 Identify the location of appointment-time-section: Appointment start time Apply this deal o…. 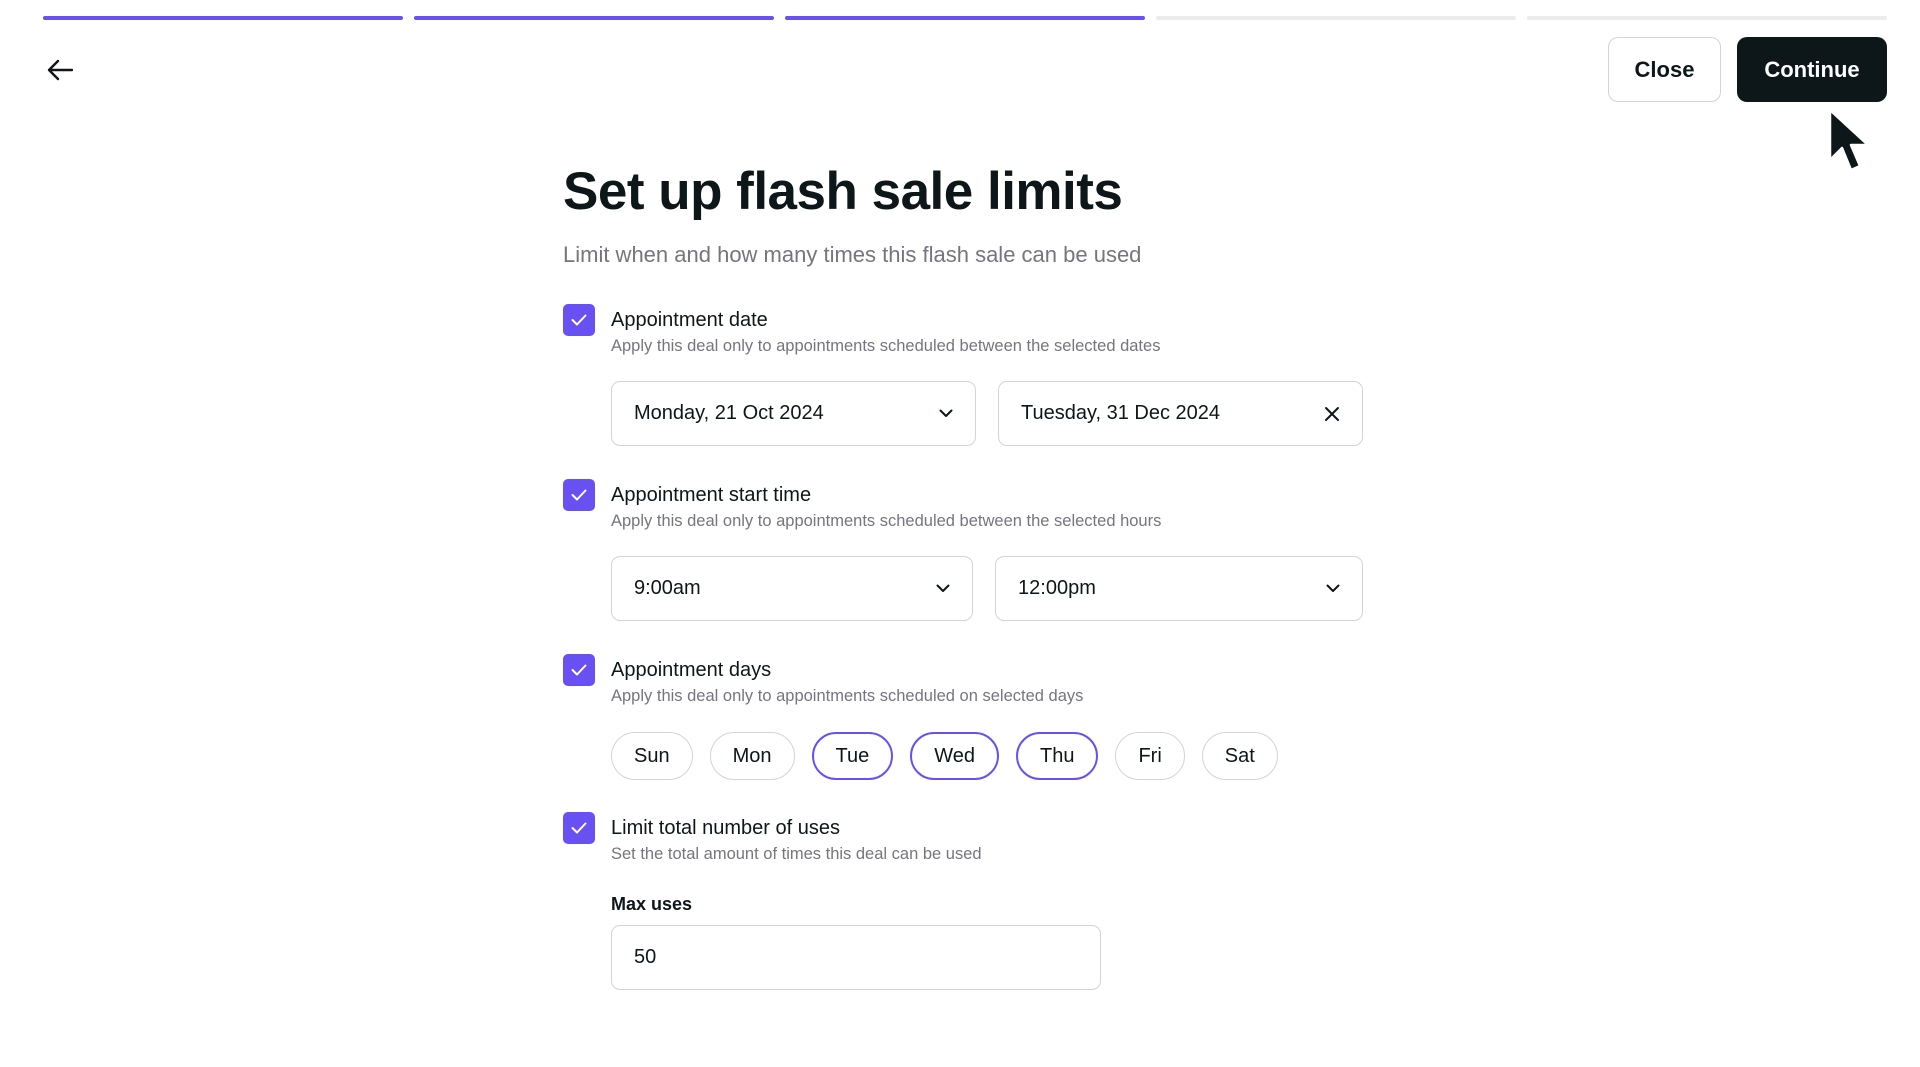
(963, 550).